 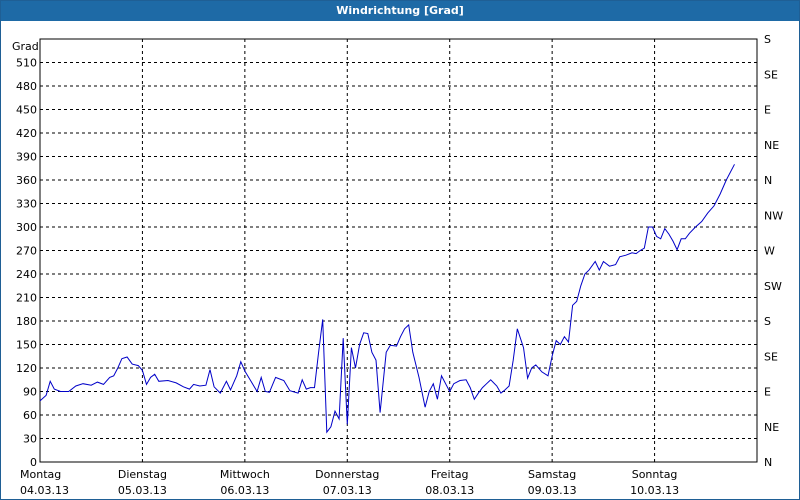 What do you see at coordinates (347, 474) in the screenshot?
I see `x-day-label: Donnerstag` at bounding box center [347, 474].